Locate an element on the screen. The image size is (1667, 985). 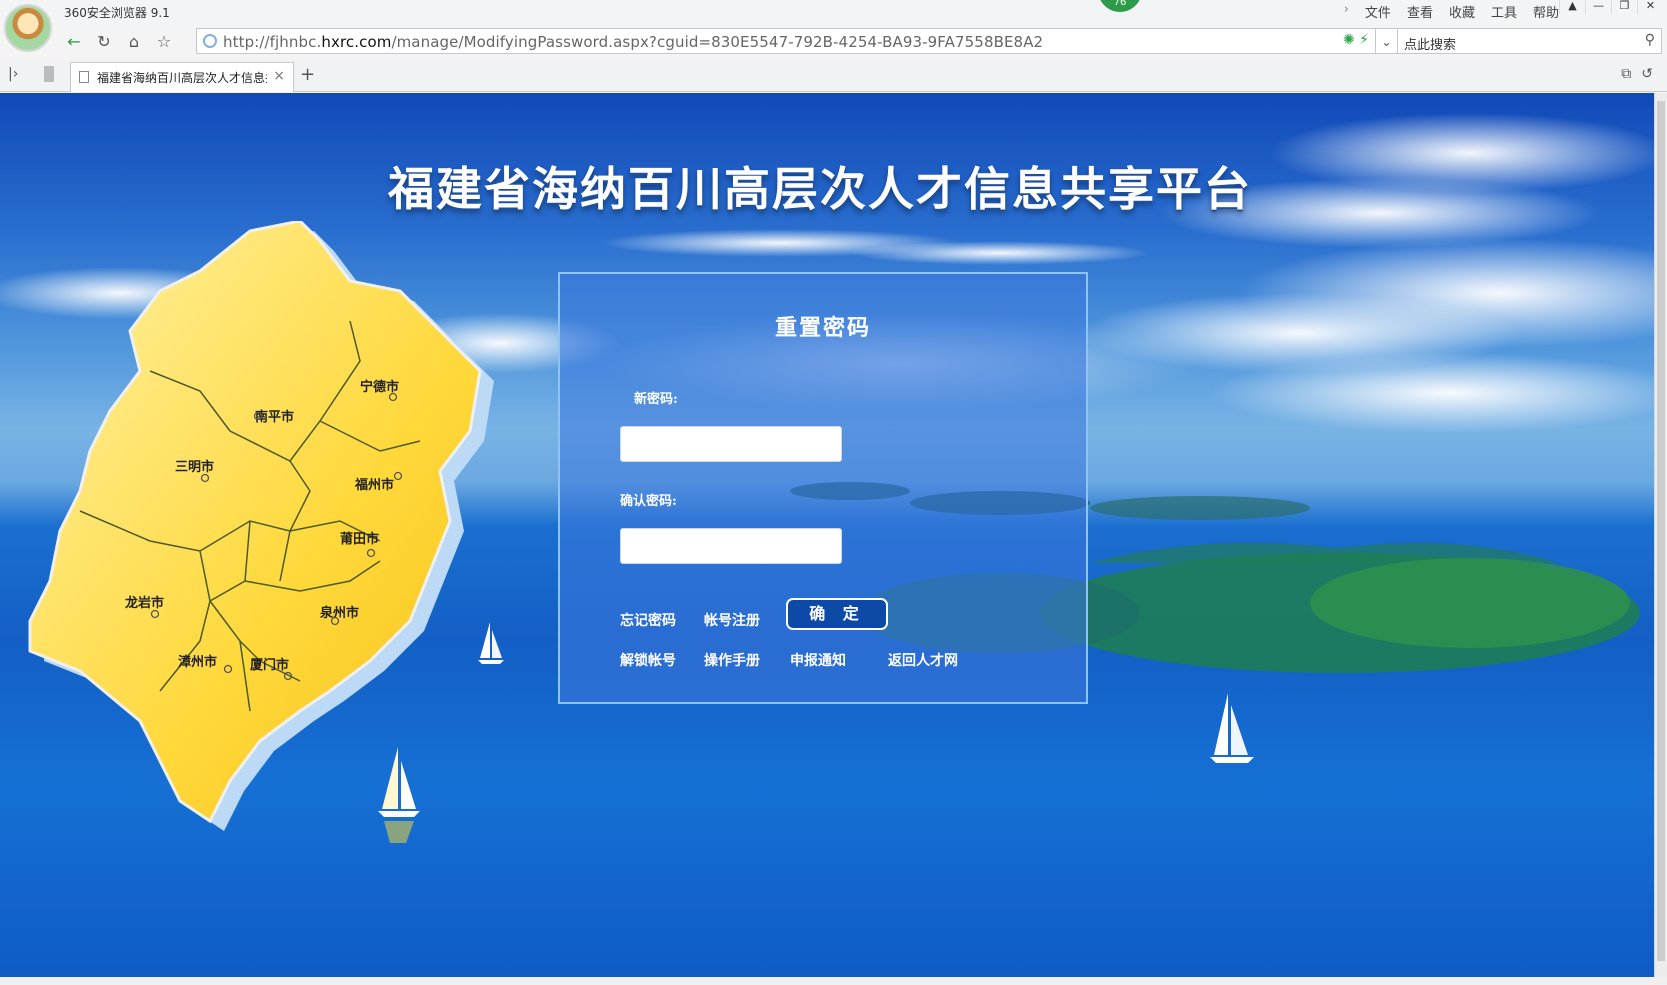
tab-title: 福建省海纳百川高层次人才信息共享平台 is located at coordinates (182, 77).